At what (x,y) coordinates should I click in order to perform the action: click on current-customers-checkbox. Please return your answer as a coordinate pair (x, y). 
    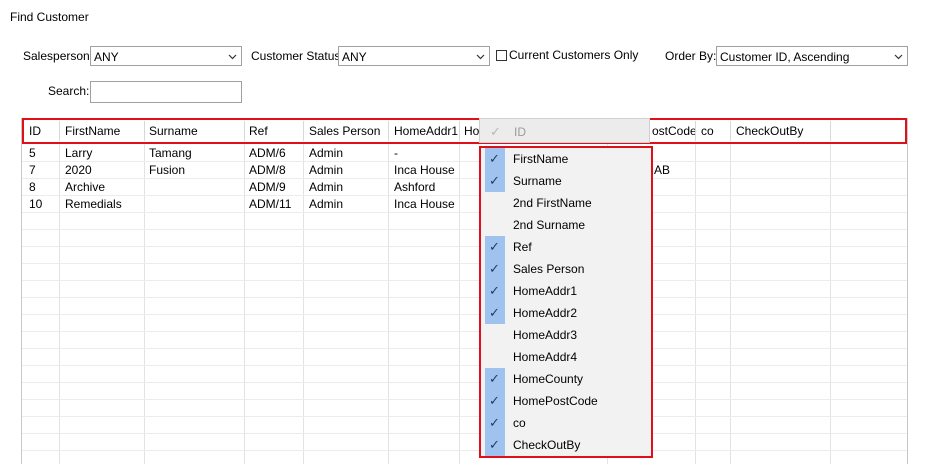
    Looking at the image, I should click on (501, 55).